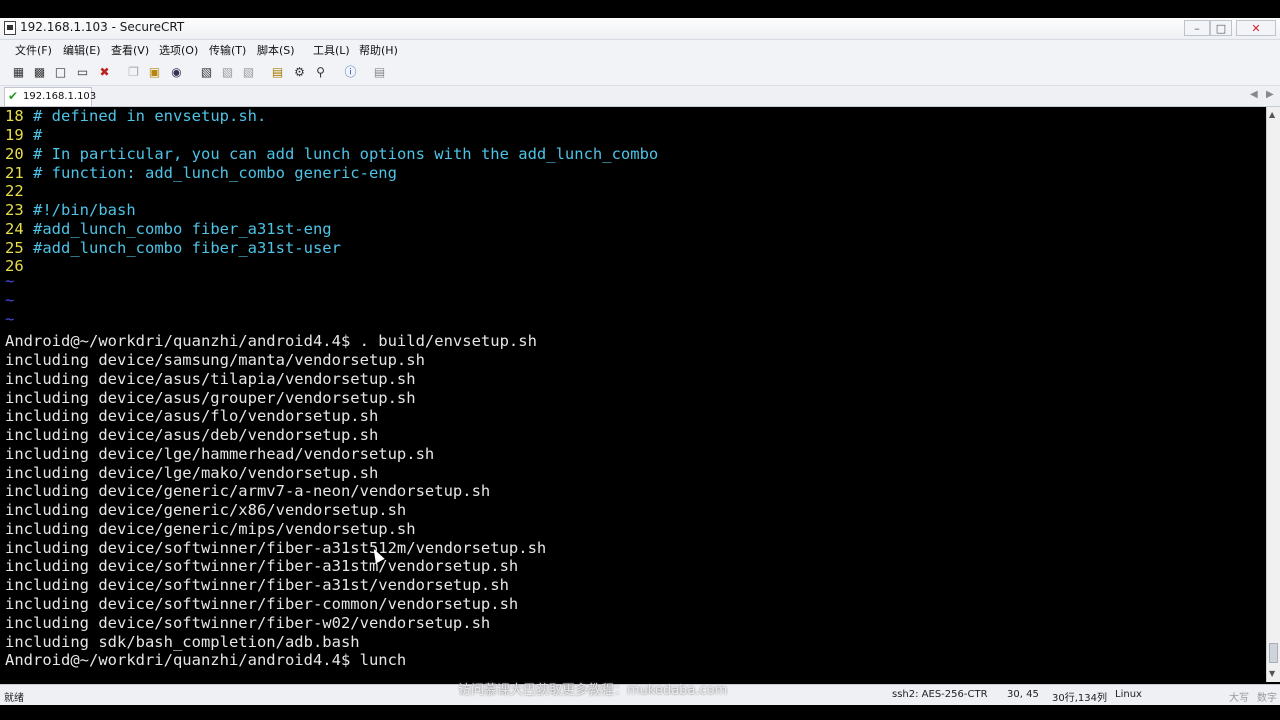 Image resolution: width=1280 pixels, height=720 pixels. Describe the element at coordinates (14, 191) in the screenshot. I see `editor-line: 22` at that location.